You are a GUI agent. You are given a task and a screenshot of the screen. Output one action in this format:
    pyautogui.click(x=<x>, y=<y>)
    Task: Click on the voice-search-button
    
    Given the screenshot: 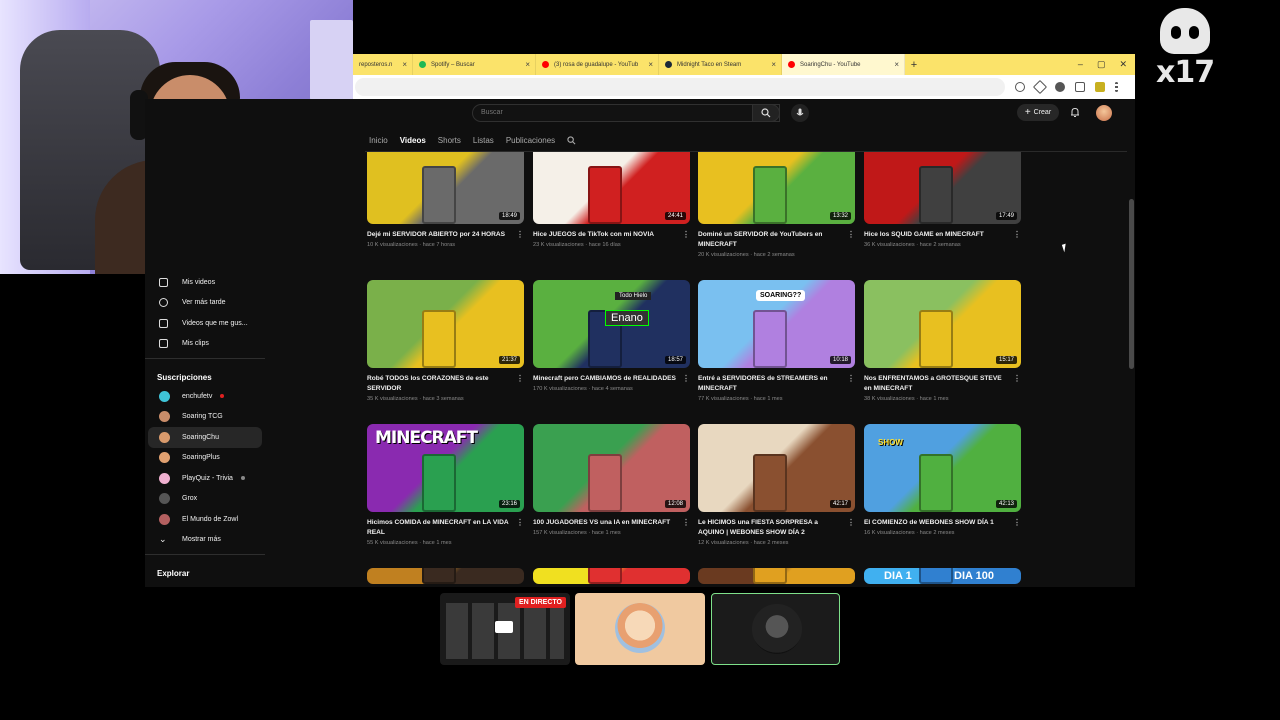 What is the action you would take?
    pyautogui.click(x=800, y=113)
    